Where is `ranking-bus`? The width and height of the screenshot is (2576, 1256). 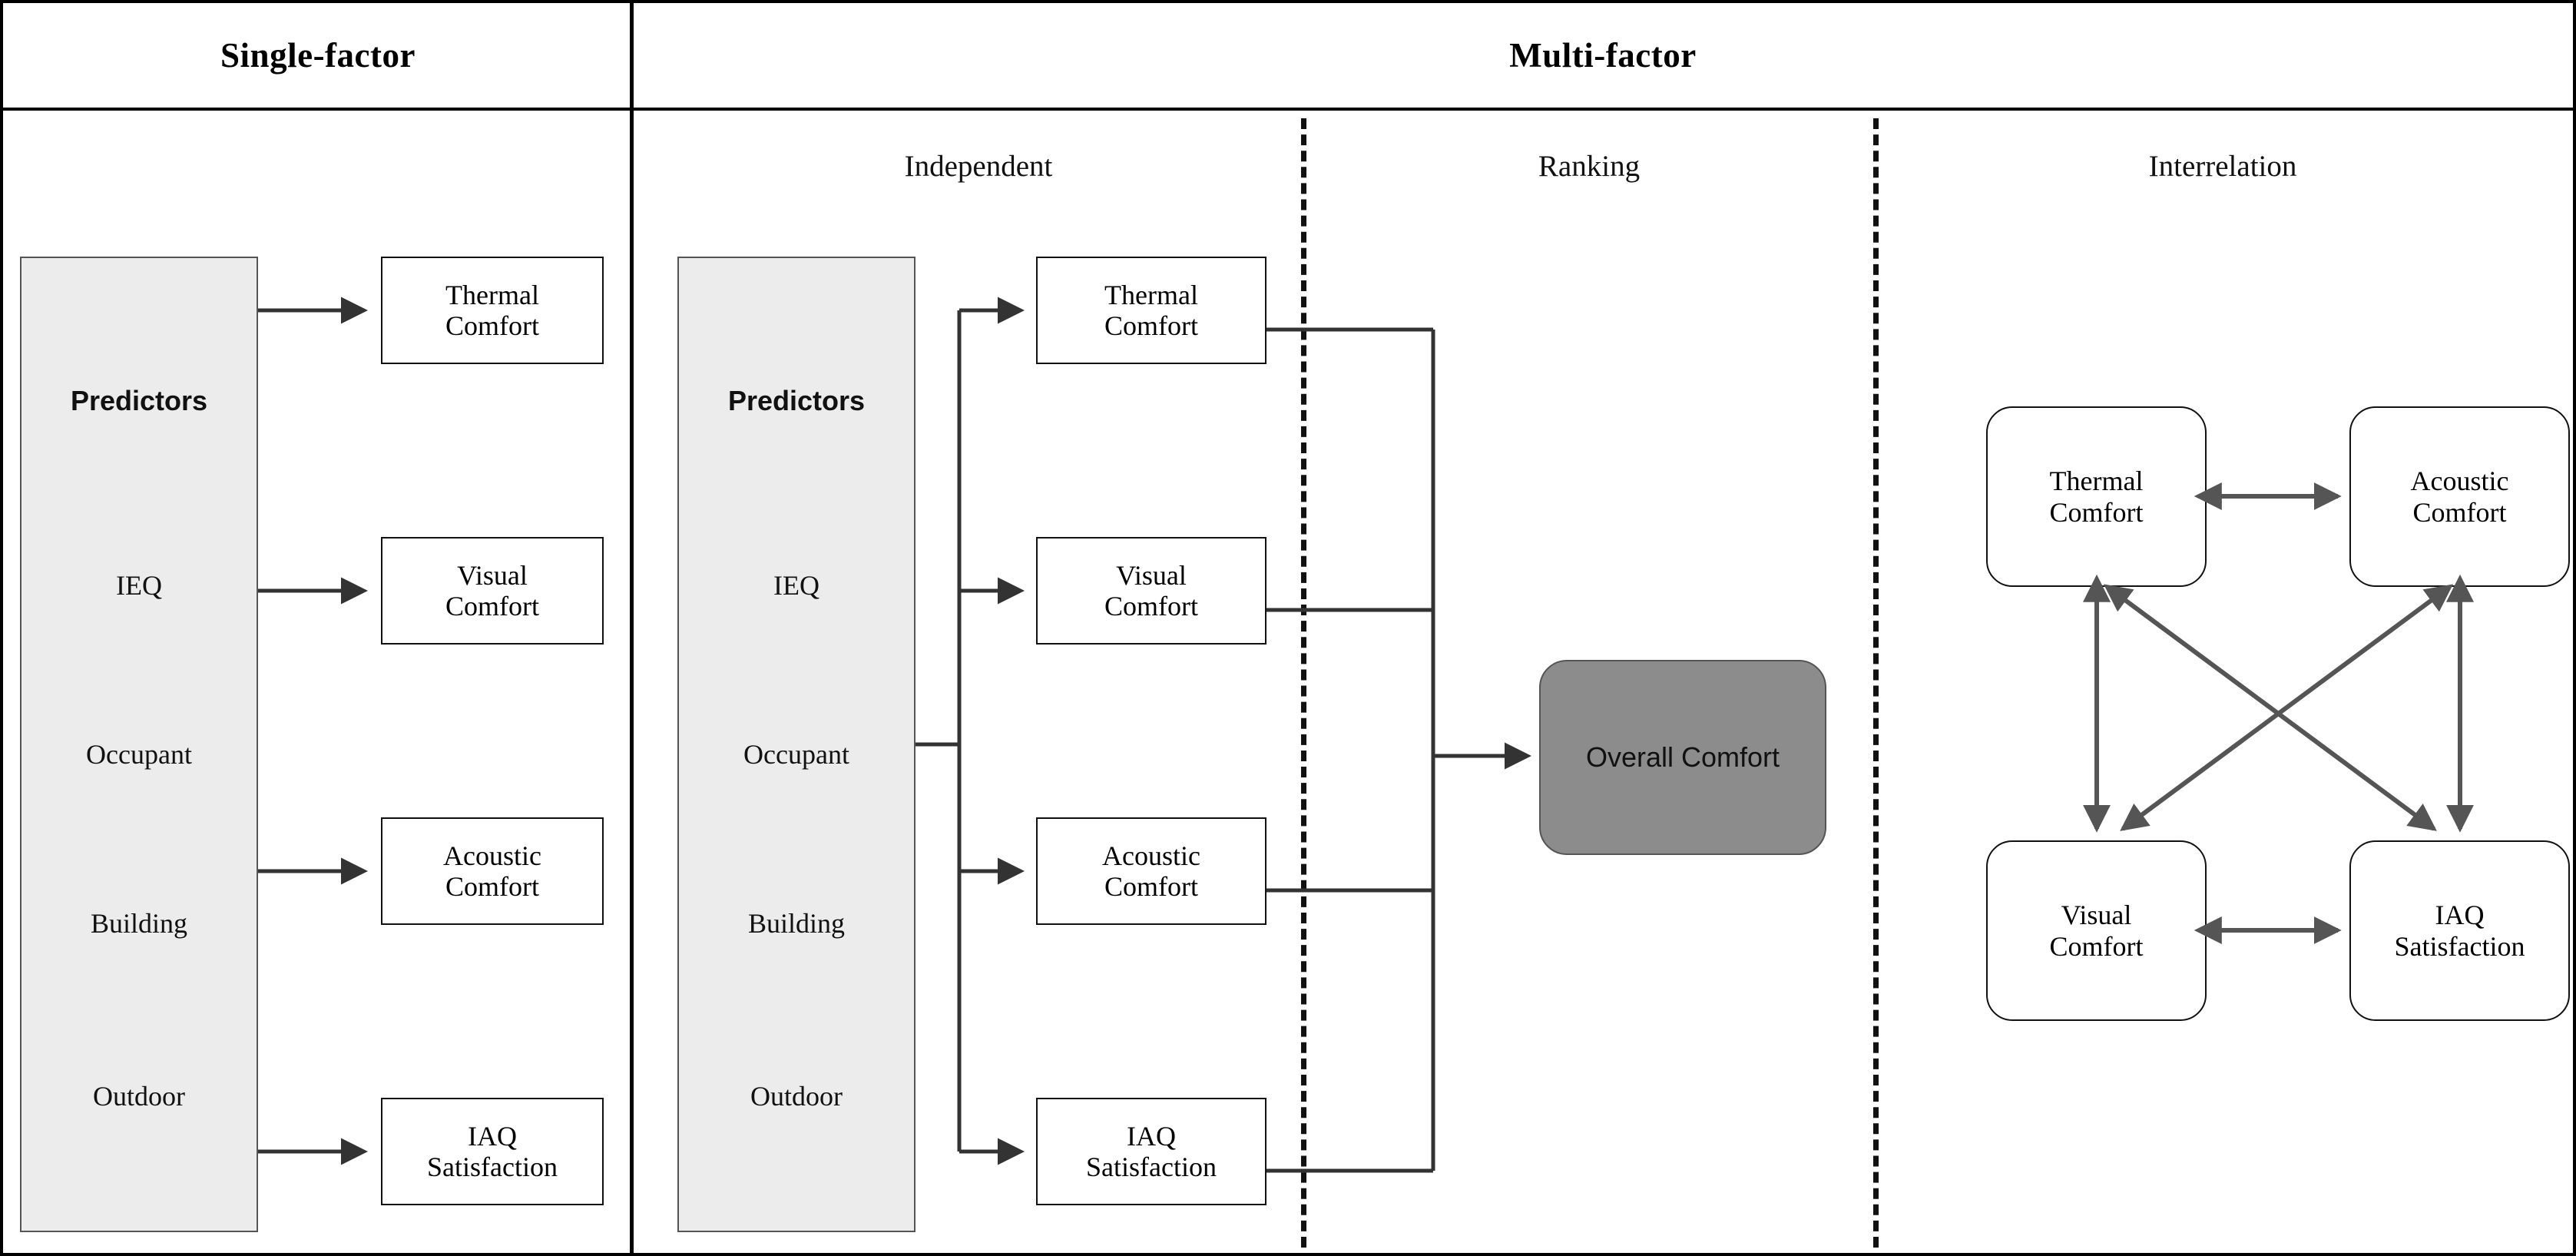 ranking-bus is located at coordinates (1372, 750).